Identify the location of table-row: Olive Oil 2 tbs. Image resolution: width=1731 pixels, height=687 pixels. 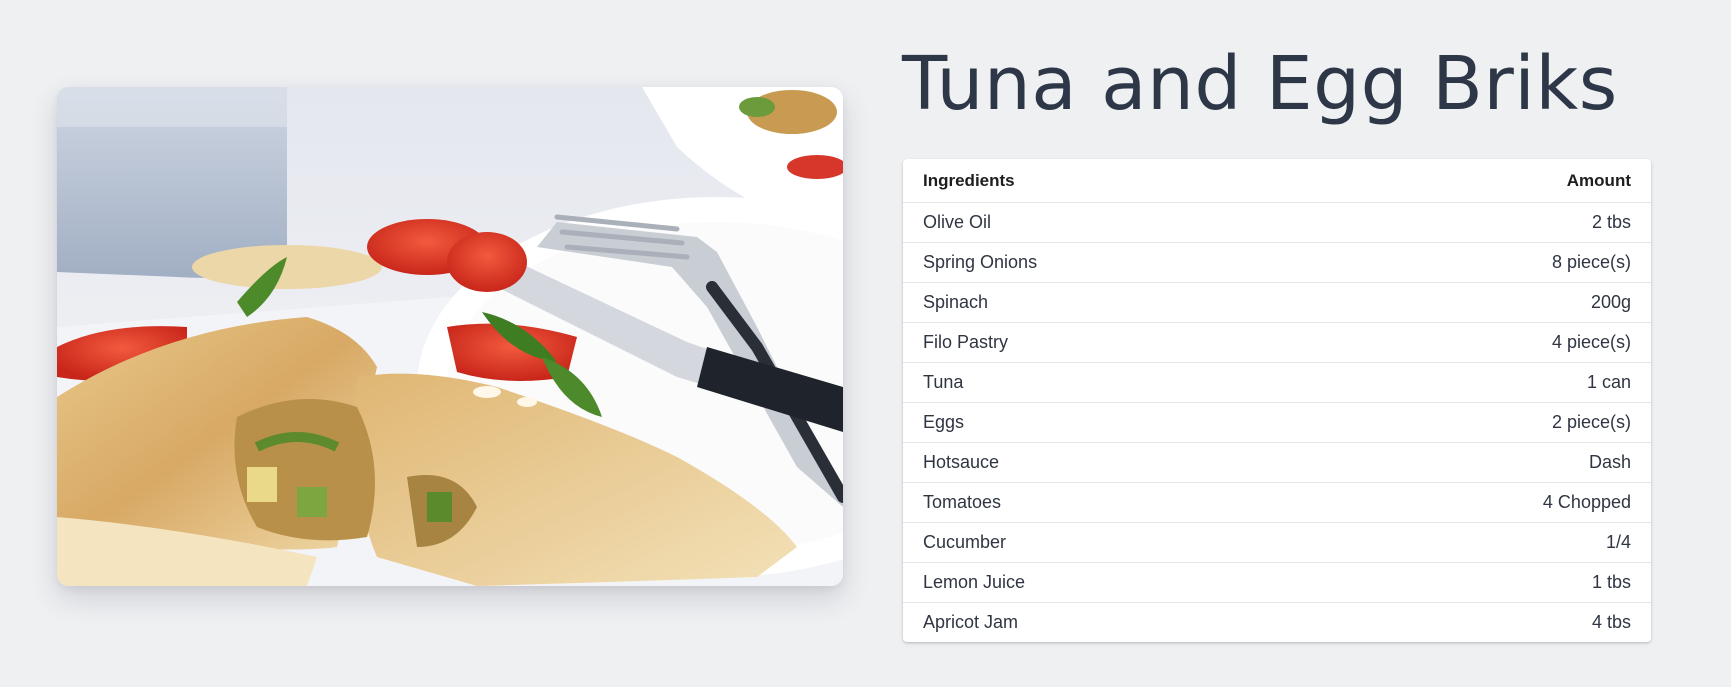
(1277, 222).